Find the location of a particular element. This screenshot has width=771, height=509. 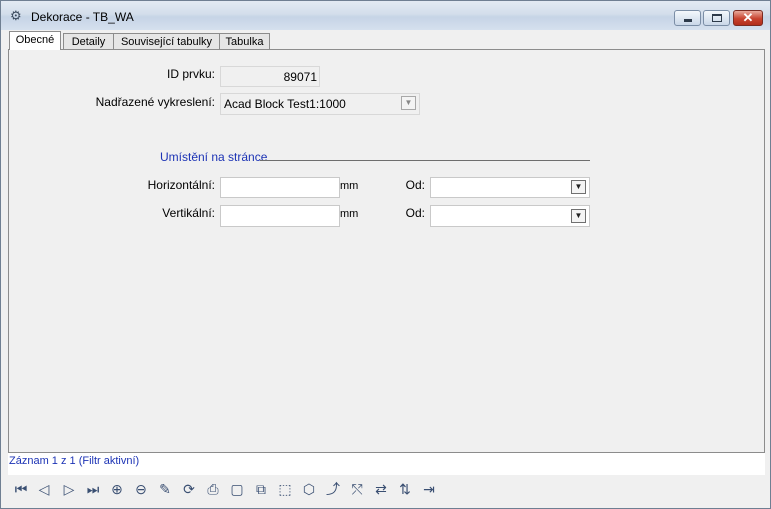

zoom-window-icon: ⬡ is located at coordinates (309, 489).